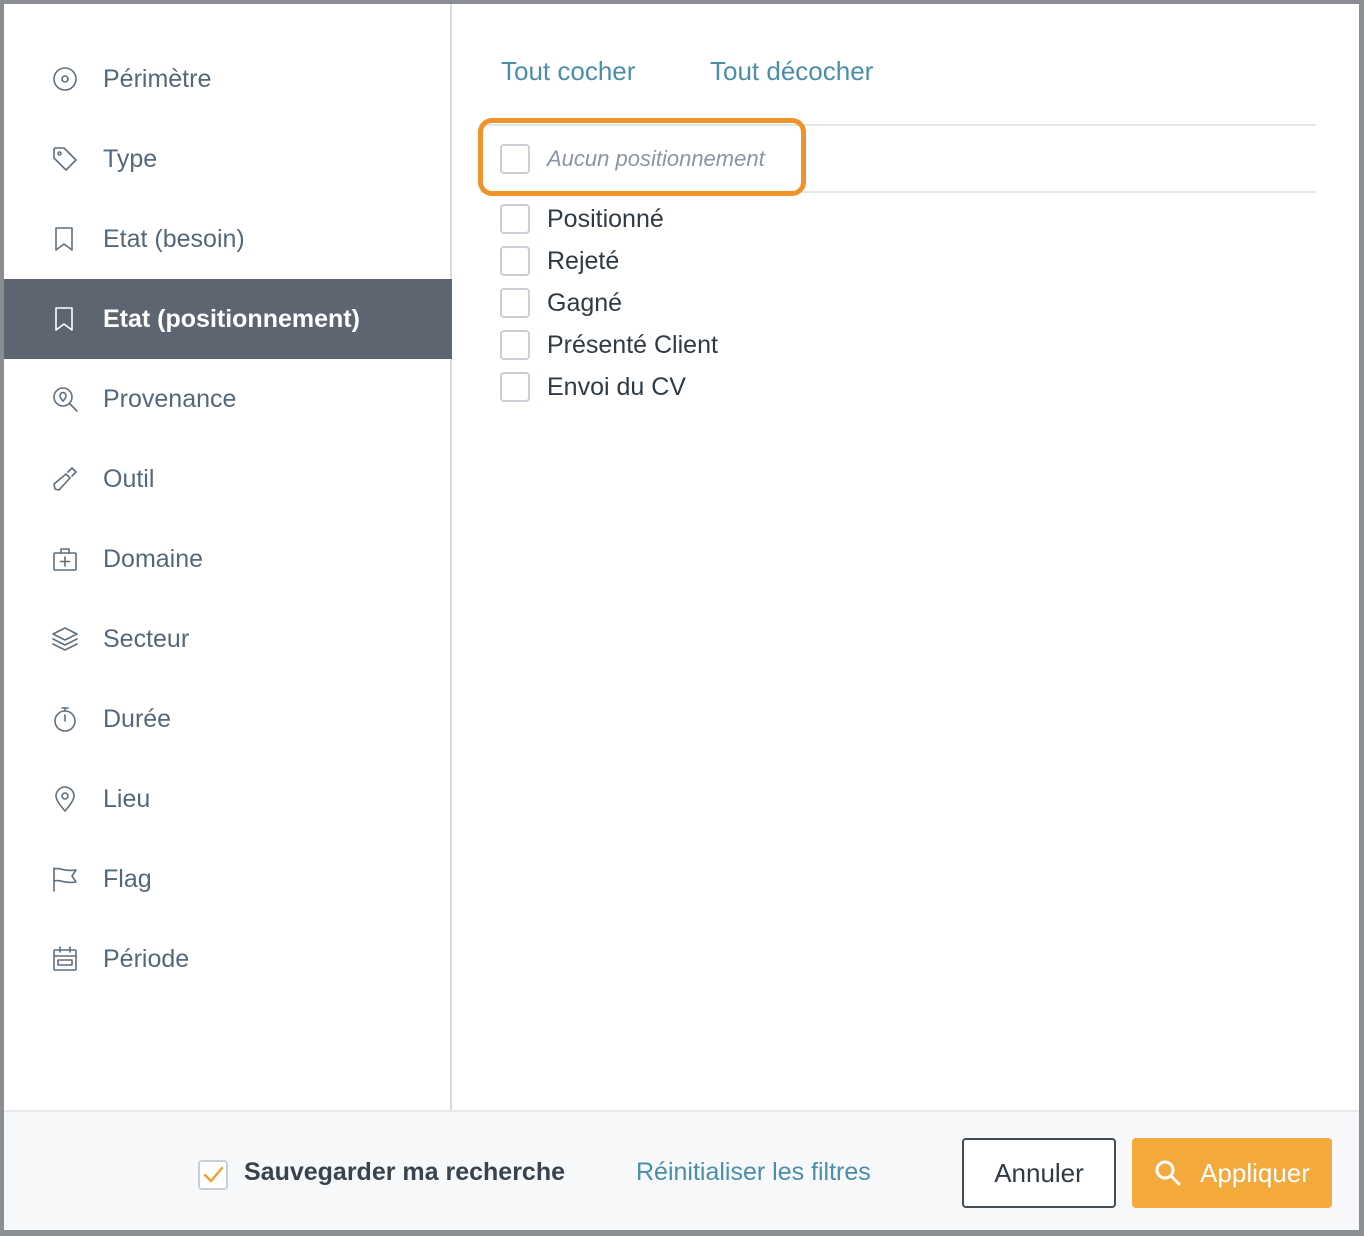 This screenshot has height=1236, width=1364. I want to click on sidebar-item-etat-positionnement: Etat (positionnement), so click(228, 319).